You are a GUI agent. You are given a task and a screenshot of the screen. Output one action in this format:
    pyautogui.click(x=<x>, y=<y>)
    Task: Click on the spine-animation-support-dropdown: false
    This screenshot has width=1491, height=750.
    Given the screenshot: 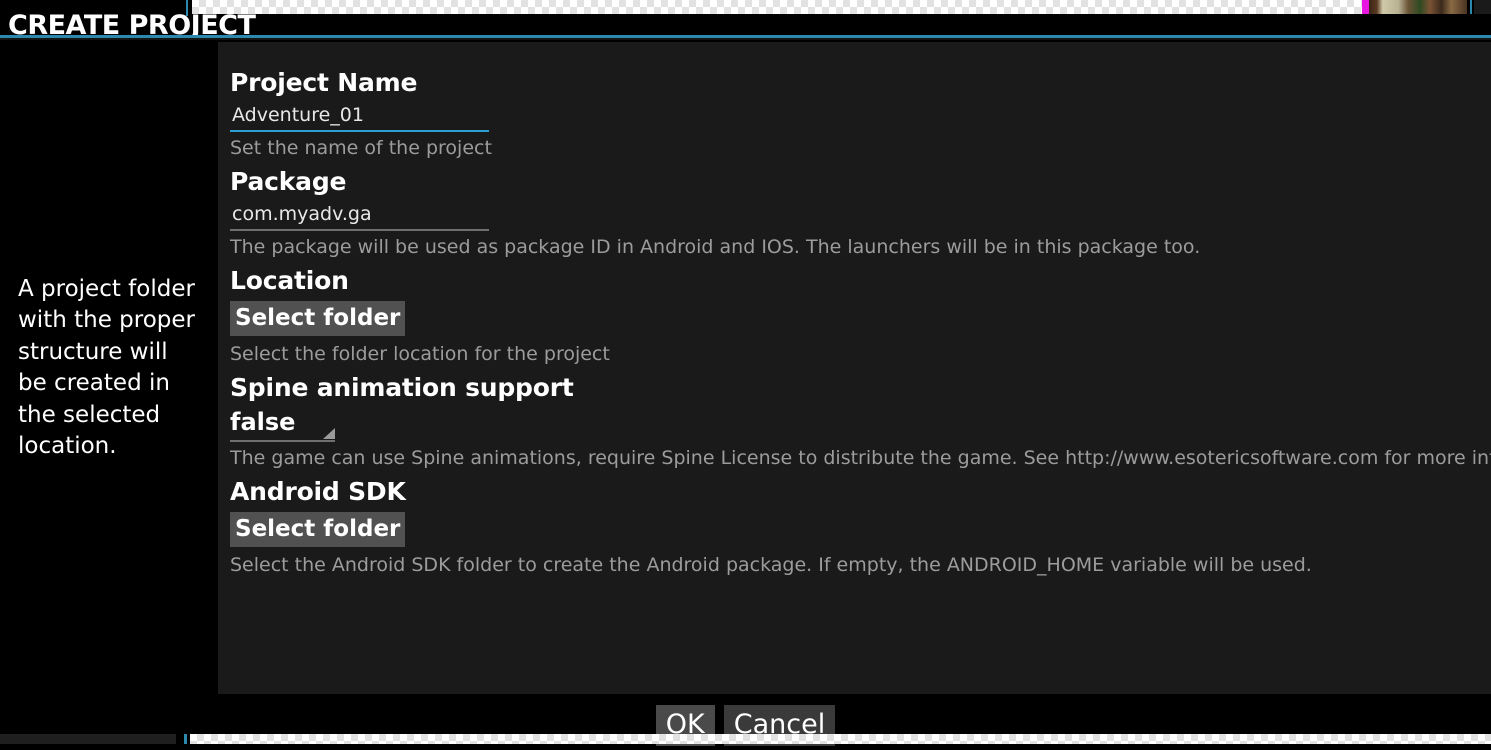 What is the action you would take?
    pyautogui.click(x=283, y=425)
    